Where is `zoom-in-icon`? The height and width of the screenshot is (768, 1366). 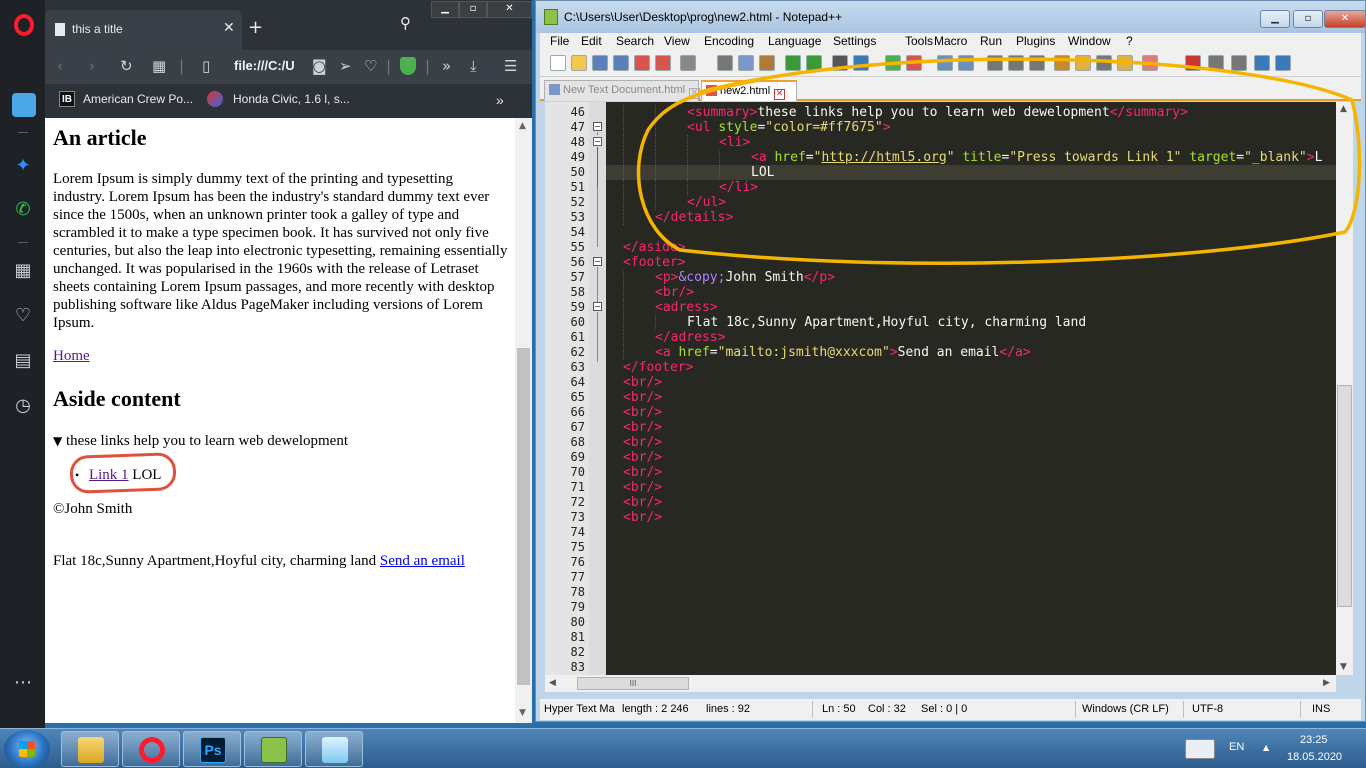 zoom-in-icon is located at coordinates (893, 63).